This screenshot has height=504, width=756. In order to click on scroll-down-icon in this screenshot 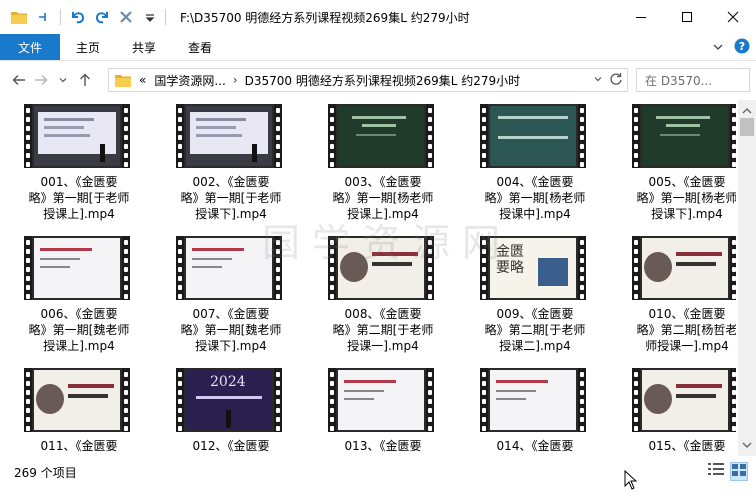, I will do `click(747, 445)`.